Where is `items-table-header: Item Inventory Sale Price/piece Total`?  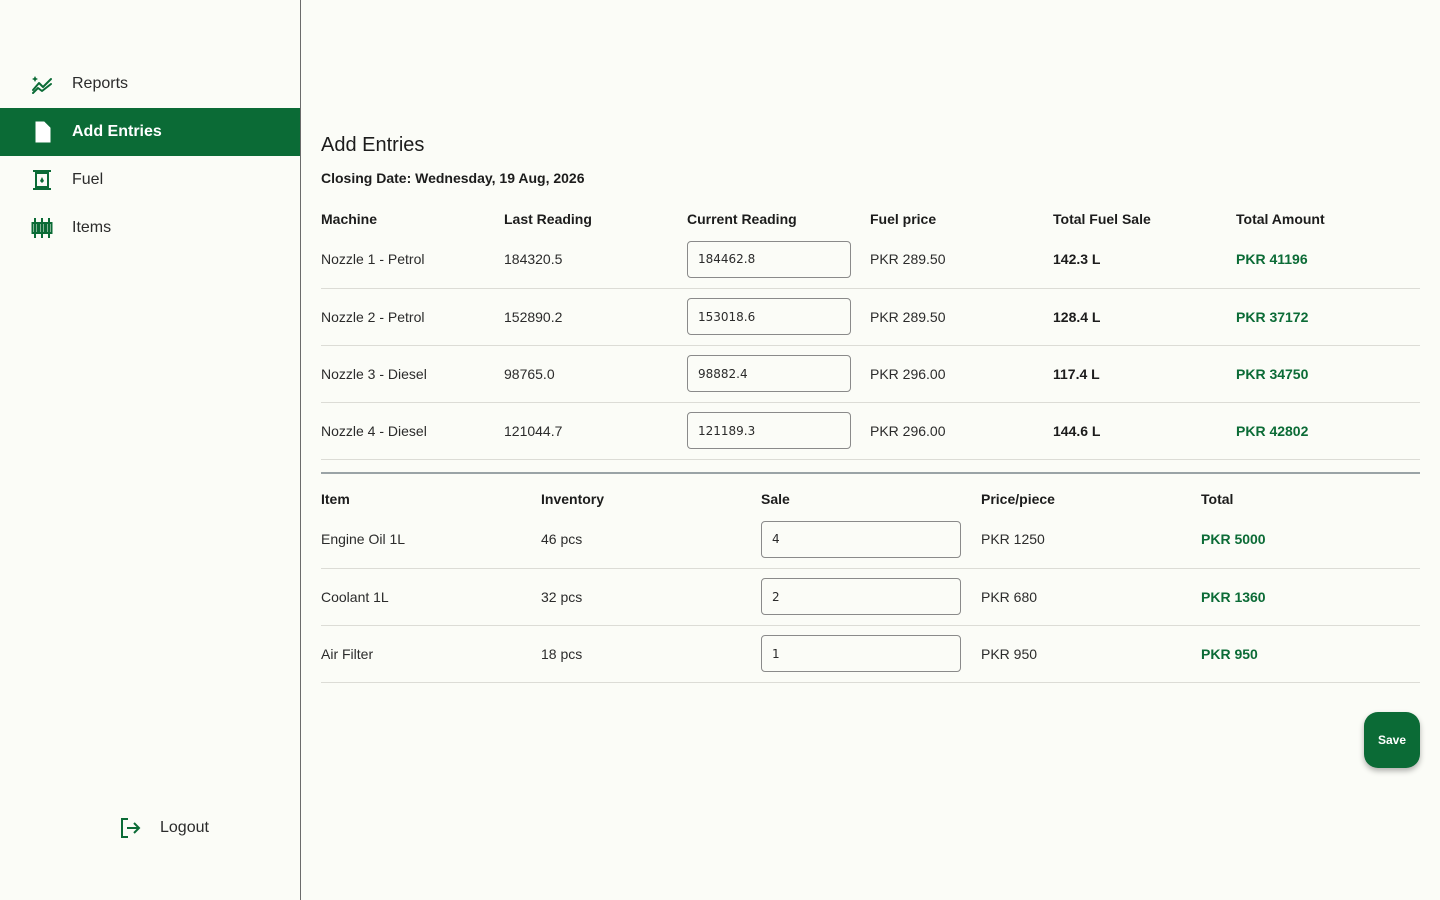
items-table-header: Item Inventory Sale Price/piece Total is located at coordinates (870, 499).